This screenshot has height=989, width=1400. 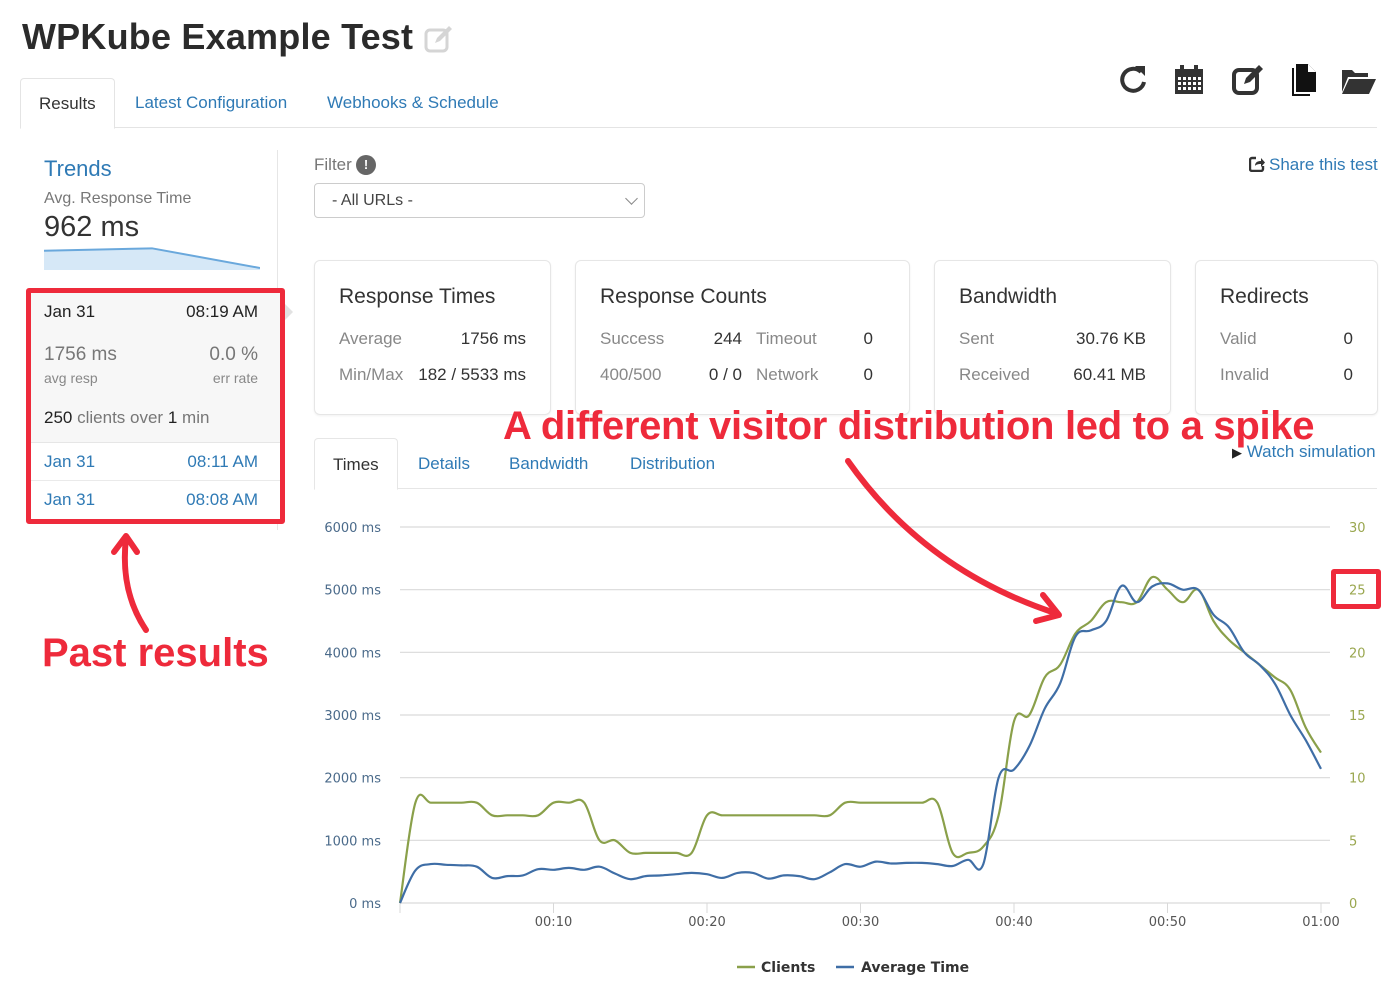 I want to click on stat-value: 0 / 0, so click(x=725, y=374).